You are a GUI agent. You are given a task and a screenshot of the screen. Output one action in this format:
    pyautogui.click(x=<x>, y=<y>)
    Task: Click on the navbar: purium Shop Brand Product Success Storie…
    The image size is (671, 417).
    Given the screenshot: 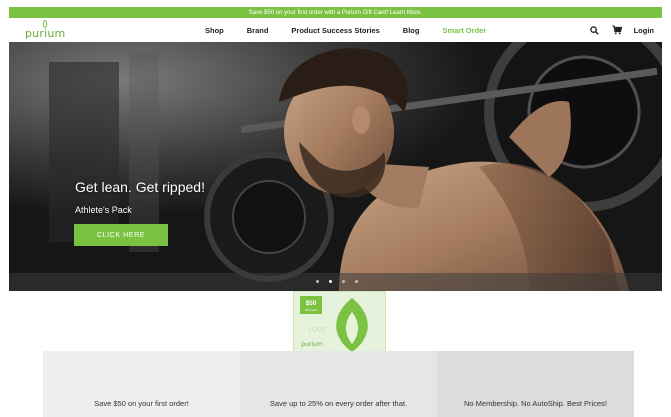 What is the action you would take?
    pyautogui.click(x=335, y=30)
    